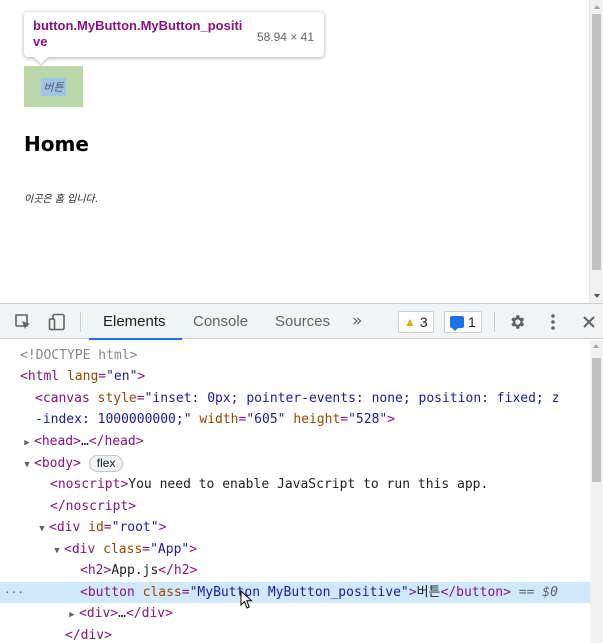 This screenshot has height=643, width=603. What do you see at coordinates (116, 441) in the screenshot?
I see `head-close: </head>` at bounding box center [116, 441].